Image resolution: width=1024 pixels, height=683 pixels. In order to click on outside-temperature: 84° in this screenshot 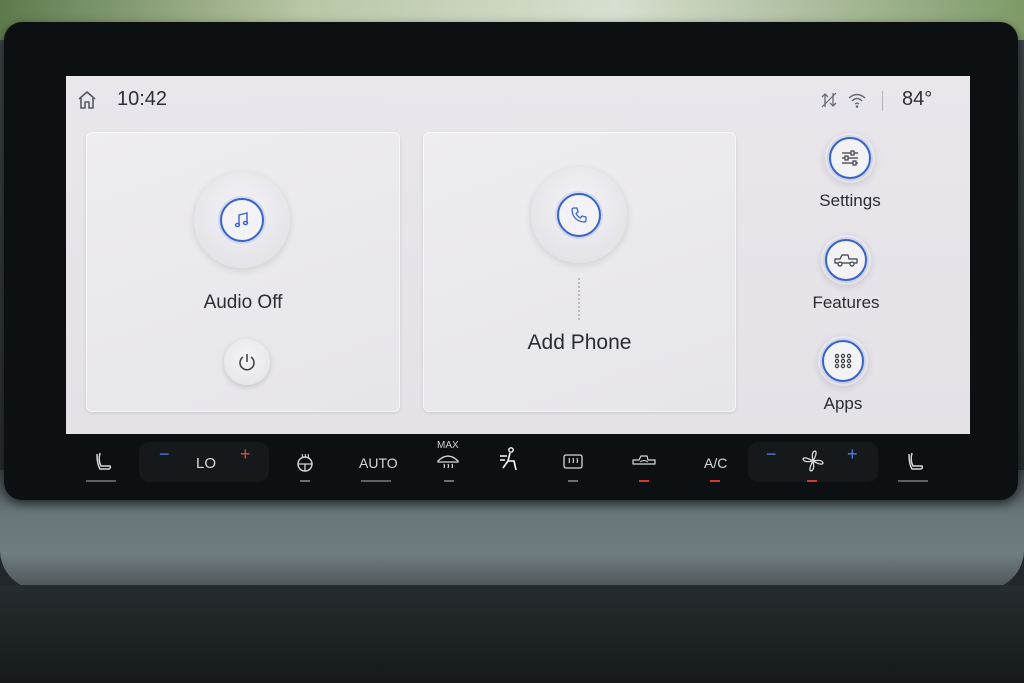, I will do `click(917, 99)`.